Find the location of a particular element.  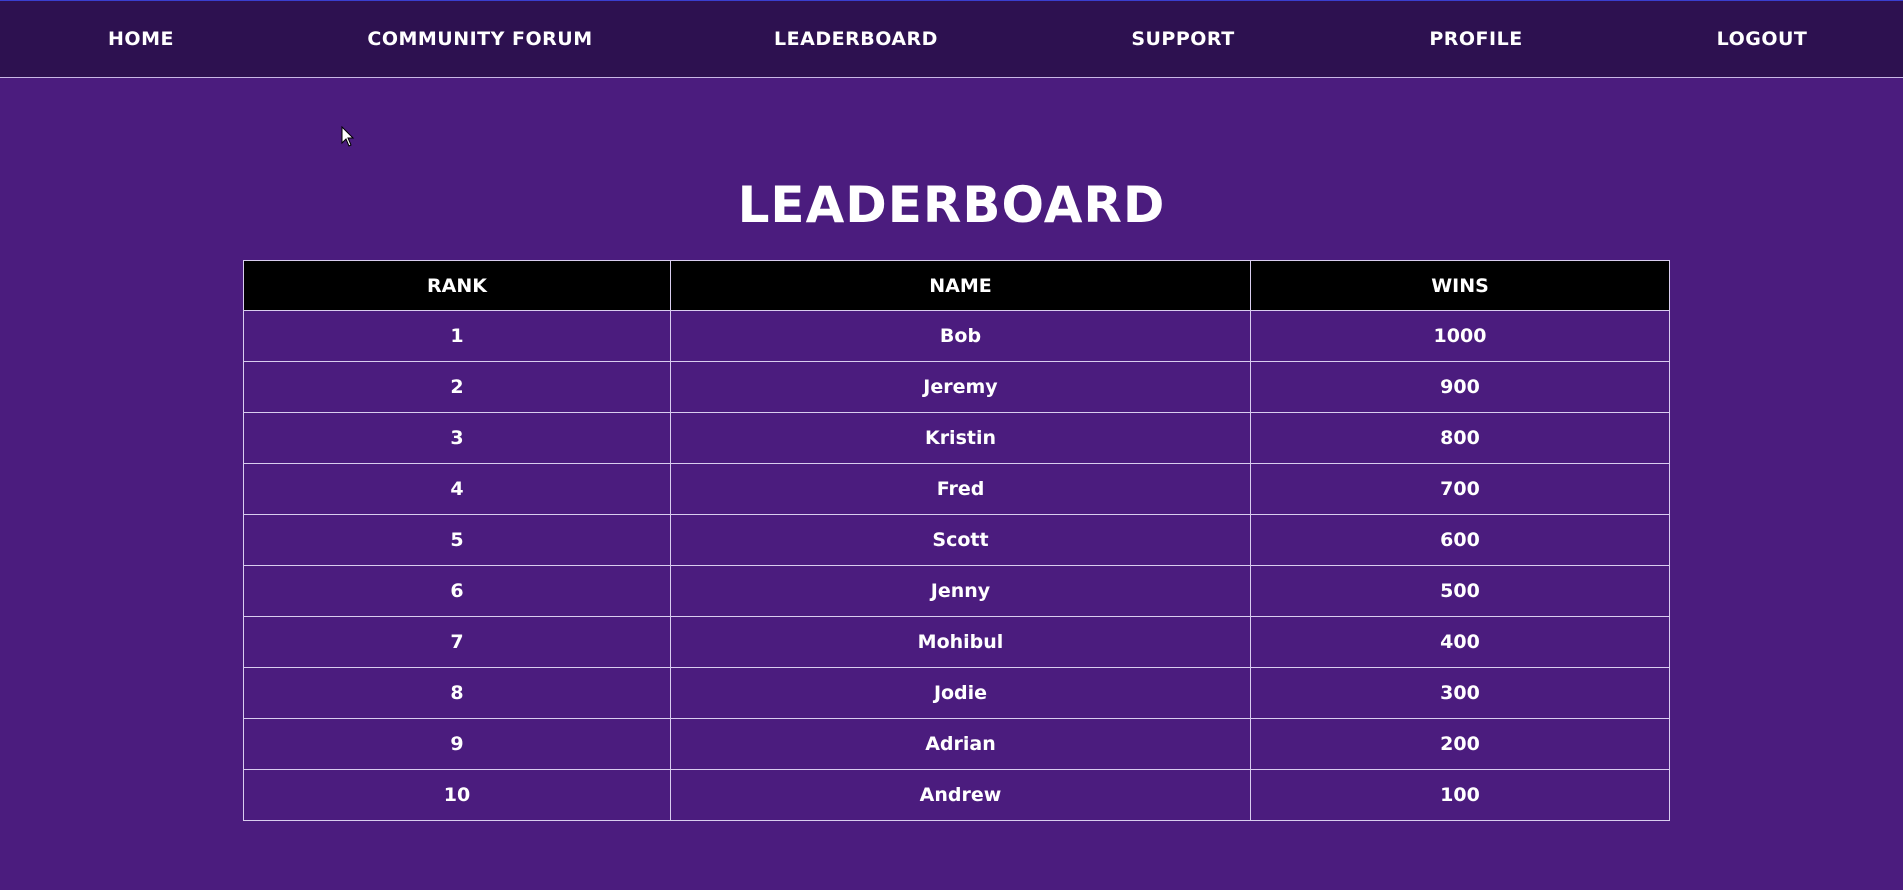

rank-cell: 2 is located at coordinates (457, 387).